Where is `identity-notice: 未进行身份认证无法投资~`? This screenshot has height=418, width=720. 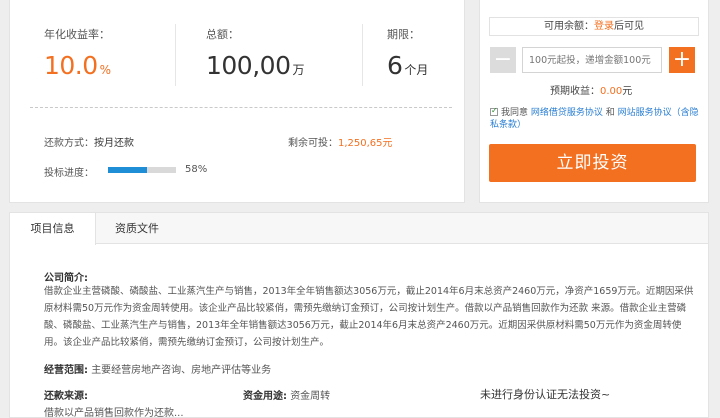
identity-notice: 未进行身份认证无法投资~ is located at coordinates (545, 394).